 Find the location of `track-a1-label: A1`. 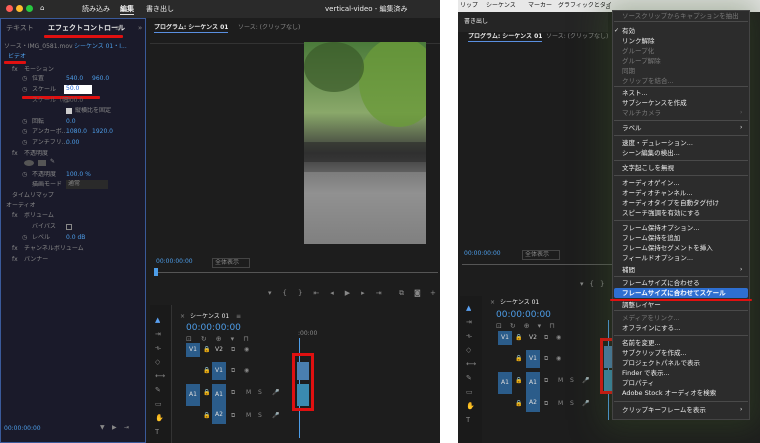

track-a1-label: A1 is located at coordinates (219, 395).